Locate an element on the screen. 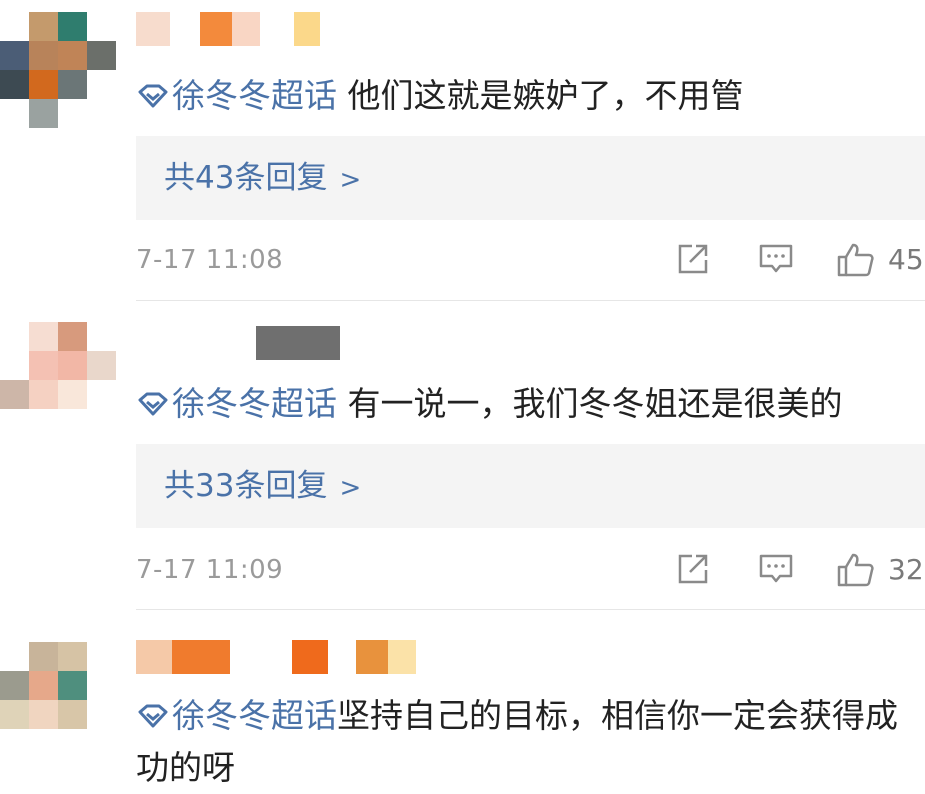 This screenshot has width=925, height=794. comment-meta: 7-17 11:09 32 is located at coordinates (530, 570).